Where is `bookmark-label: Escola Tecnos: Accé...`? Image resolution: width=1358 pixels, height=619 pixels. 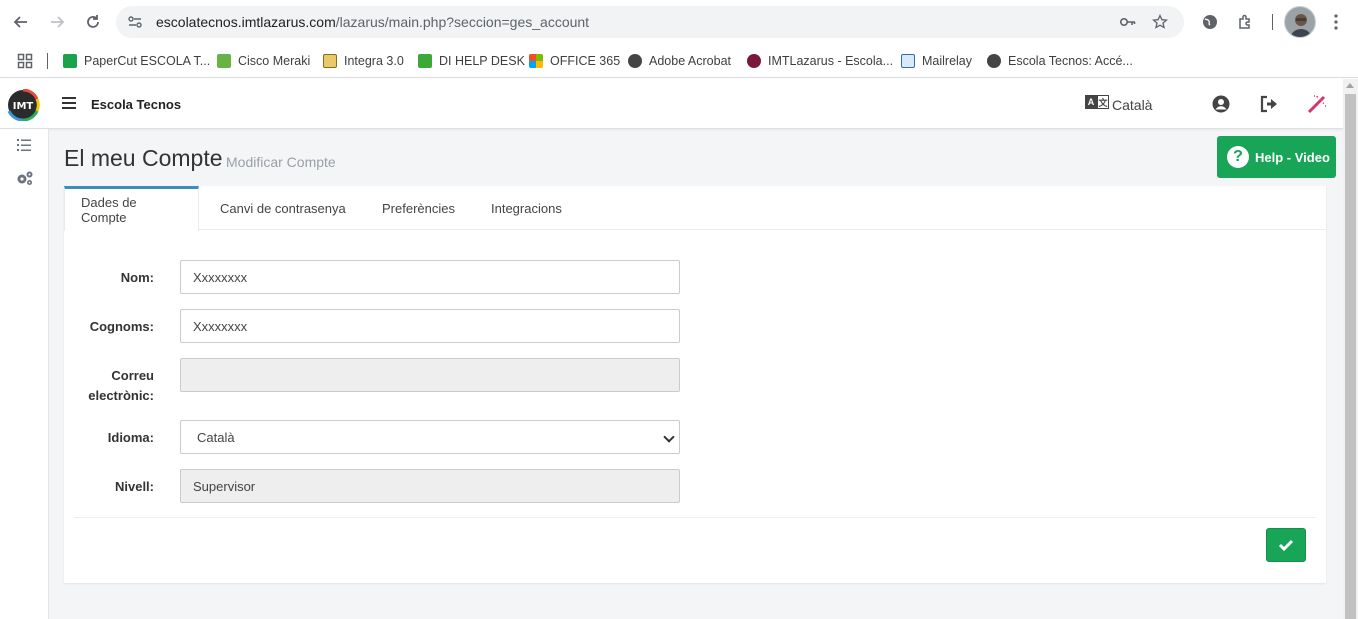 bookmark-label: Escola Tecnos: Accé... is located at coordinates (1070, 61).